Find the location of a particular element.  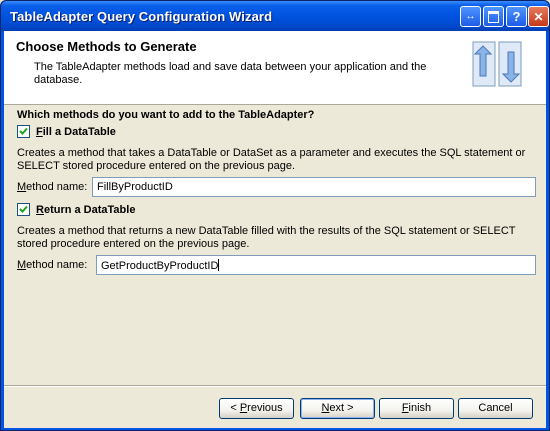

return-datatable-checkbox is located at coordinates (23, 209).